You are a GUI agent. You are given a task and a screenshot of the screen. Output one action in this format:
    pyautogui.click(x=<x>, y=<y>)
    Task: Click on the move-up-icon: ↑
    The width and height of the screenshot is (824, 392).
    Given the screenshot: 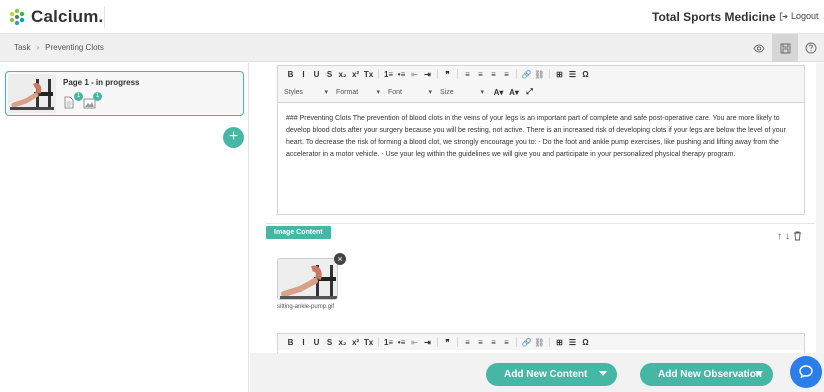 What is the action you would take?
    pyautogui.click(x=779, y=236)
    